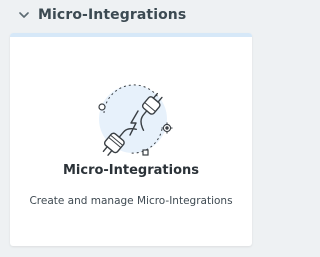 The width and height of the screenshot is (320, 257). I want to click on card-description: Create and manage Micro-Integrations, so click(131, 201).